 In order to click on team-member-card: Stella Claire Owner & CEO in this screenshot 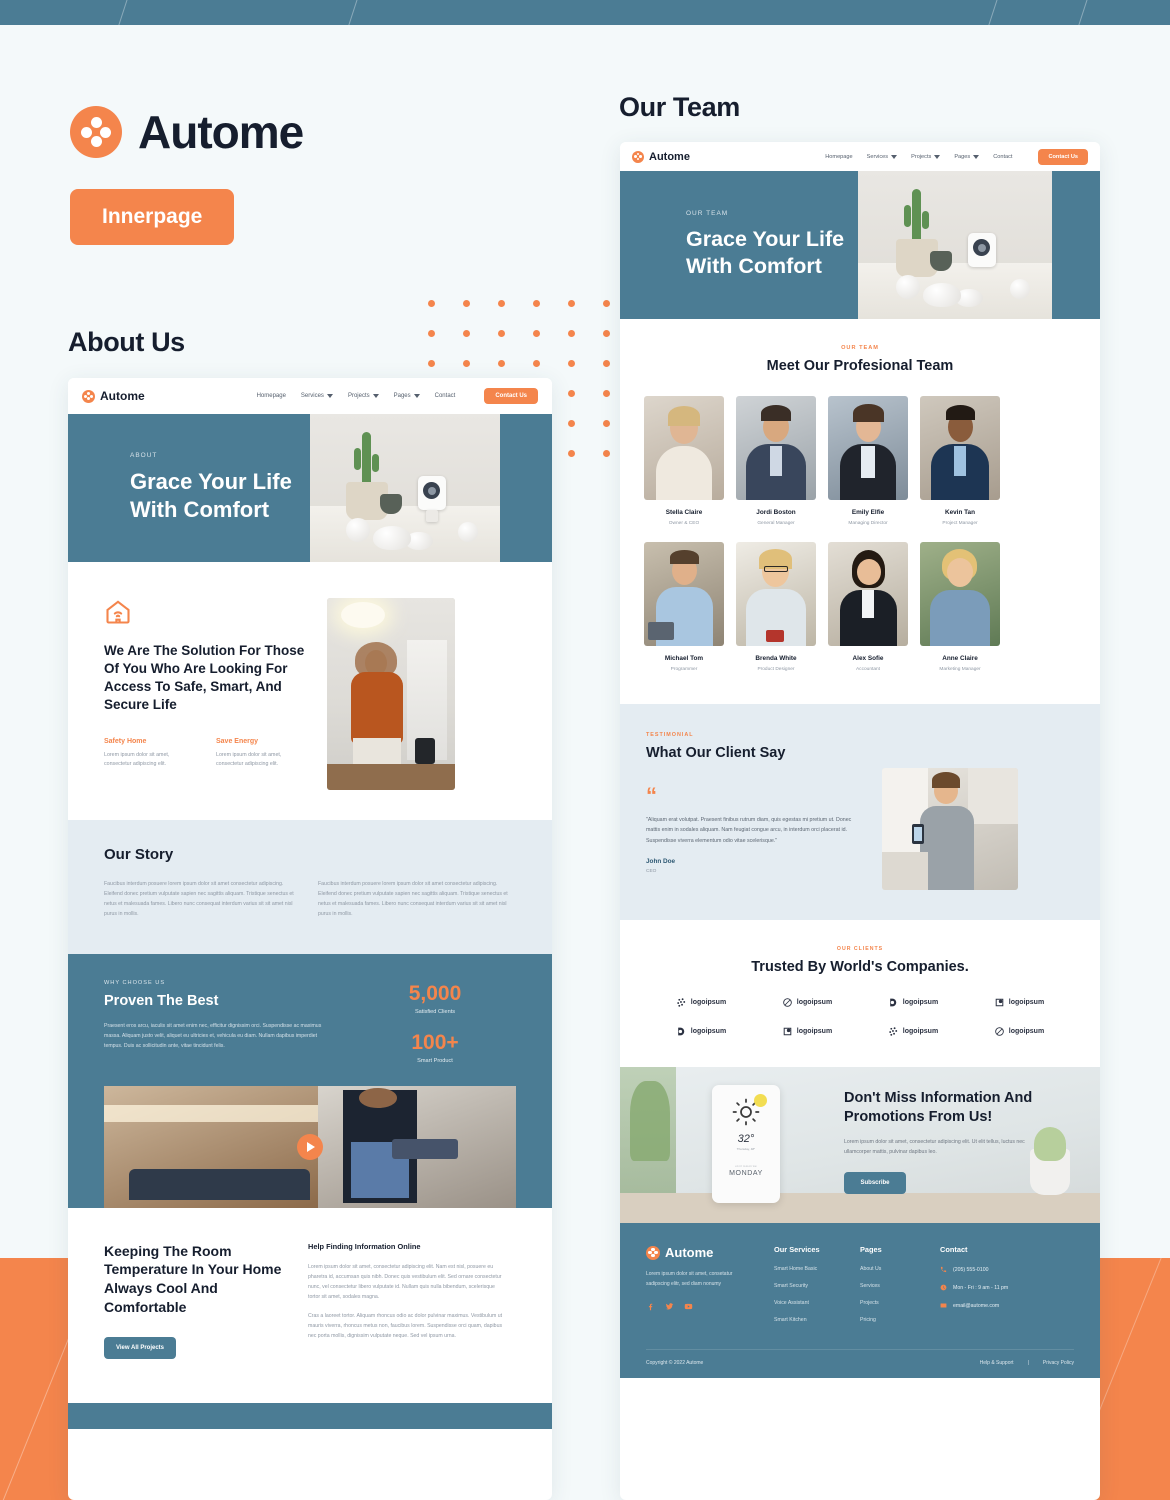, I will do `click(684, 461)`.